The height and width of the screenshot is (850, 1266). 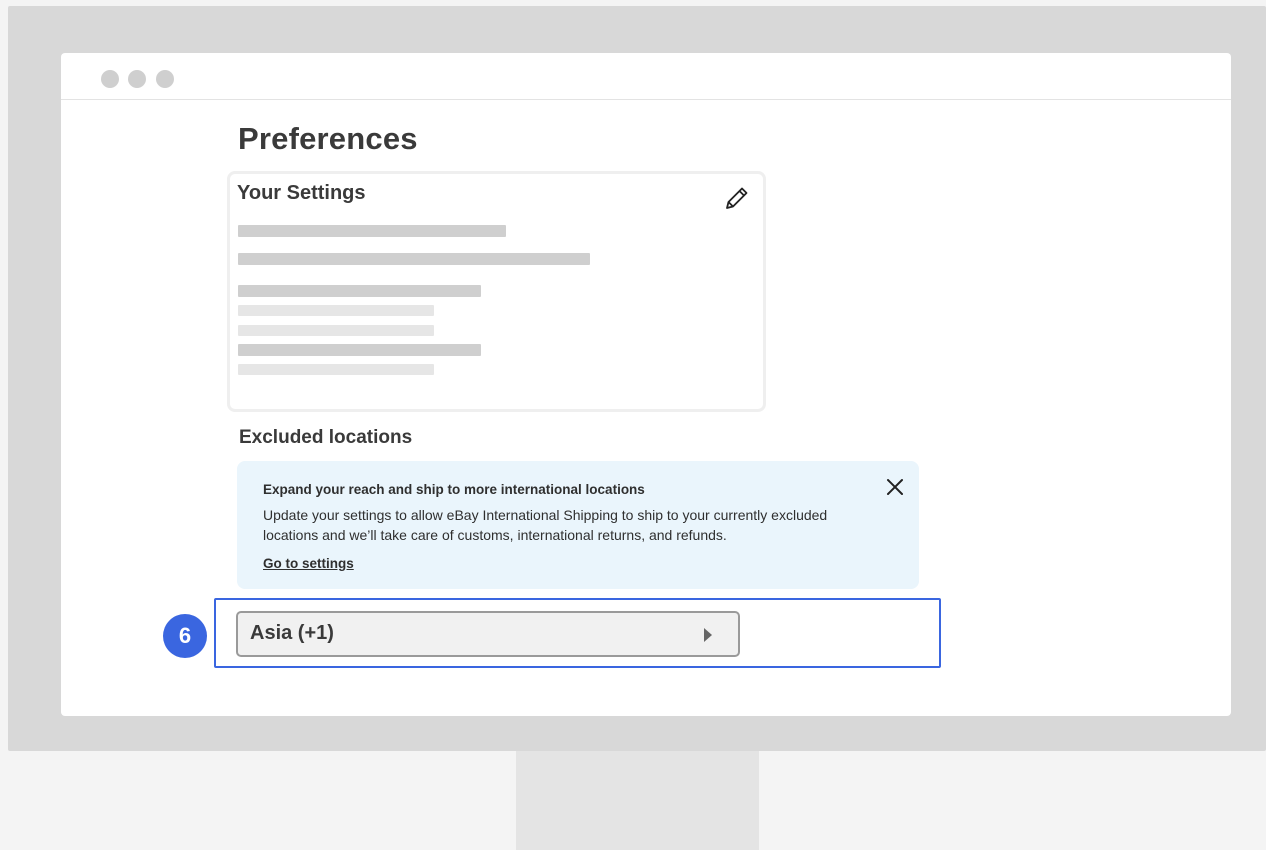 I want to click on page-title: Preferences, so click(x=328, y=138).